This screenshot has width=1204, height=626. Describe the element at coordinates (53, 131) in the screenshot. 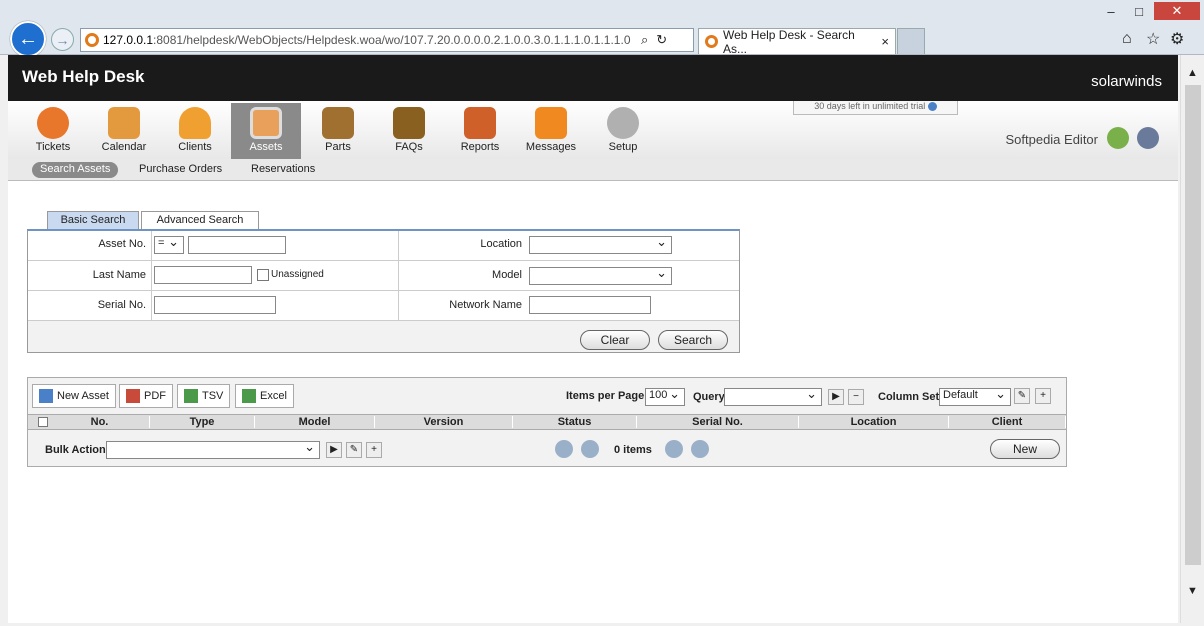

I see `module-tickets: Tickets` at that location.